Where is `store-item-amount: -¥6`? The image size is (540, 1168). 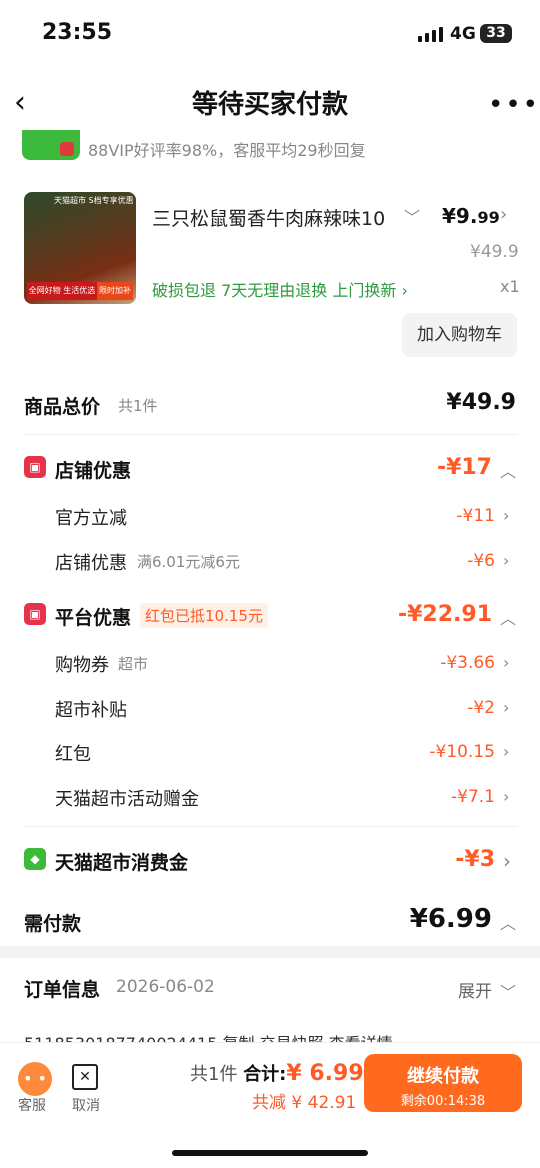
store-item-amount: -¥6 is located at coordinates (481, 561).